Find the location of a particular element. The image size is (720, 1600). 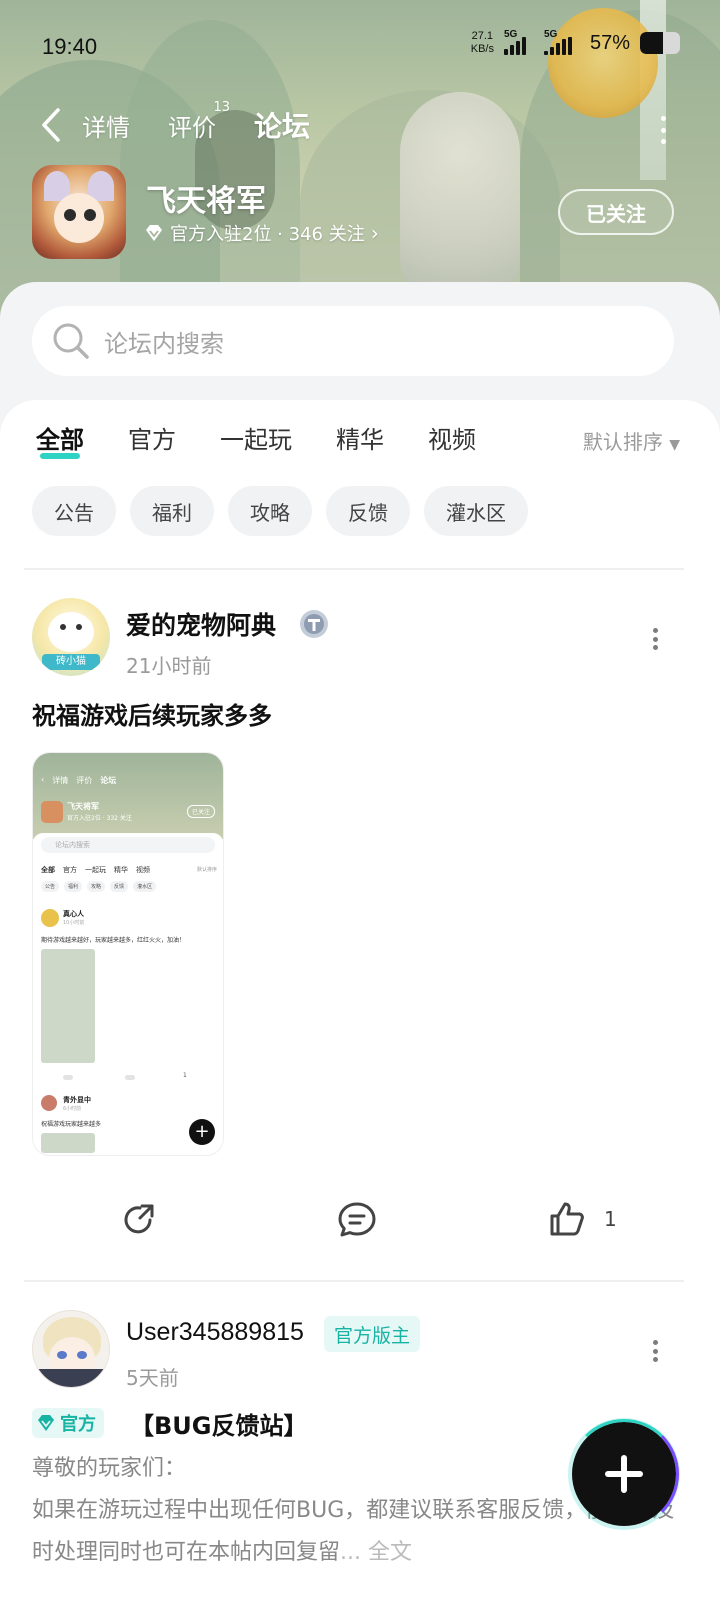

status-time: 19:40 is located at coordinates (70, 46).